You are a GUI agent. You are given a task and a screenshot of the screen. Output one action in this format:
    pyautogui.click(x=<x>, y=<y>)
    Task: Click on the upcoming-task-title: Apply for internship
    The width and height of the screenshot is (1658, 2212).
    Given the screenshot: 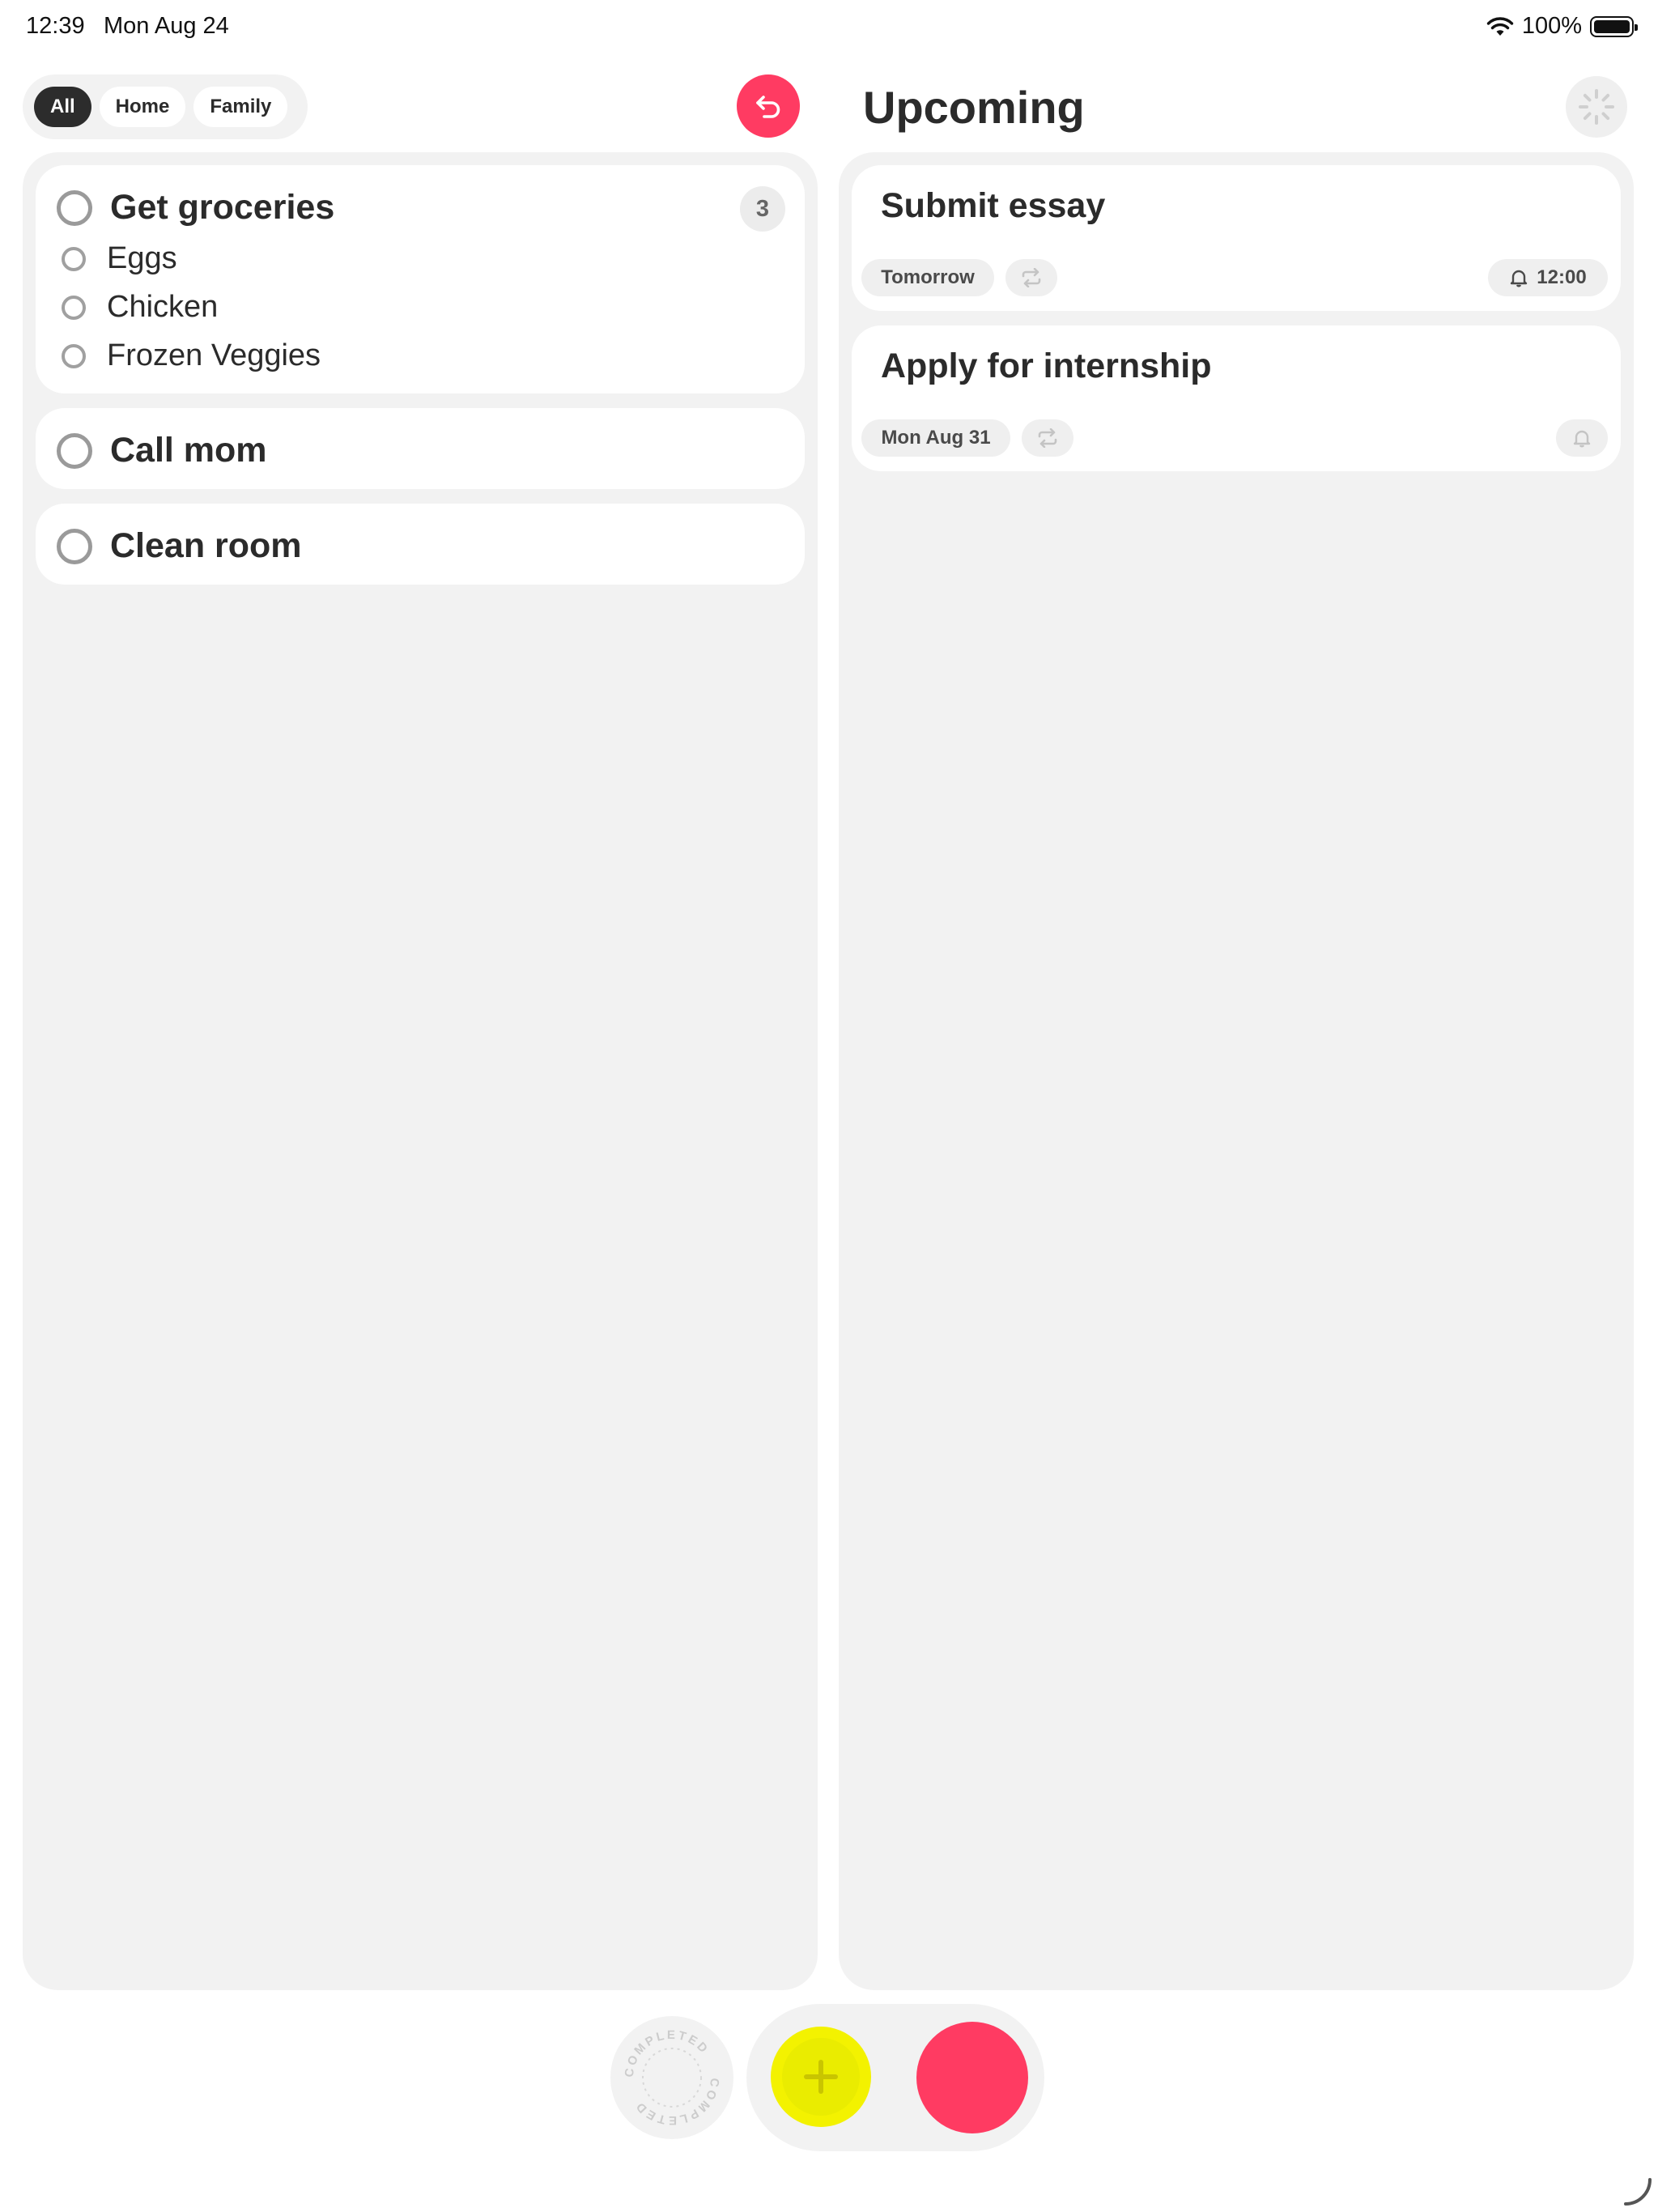 What is the action you would take?
    pyautogui.click(x=1046, y=366)
    